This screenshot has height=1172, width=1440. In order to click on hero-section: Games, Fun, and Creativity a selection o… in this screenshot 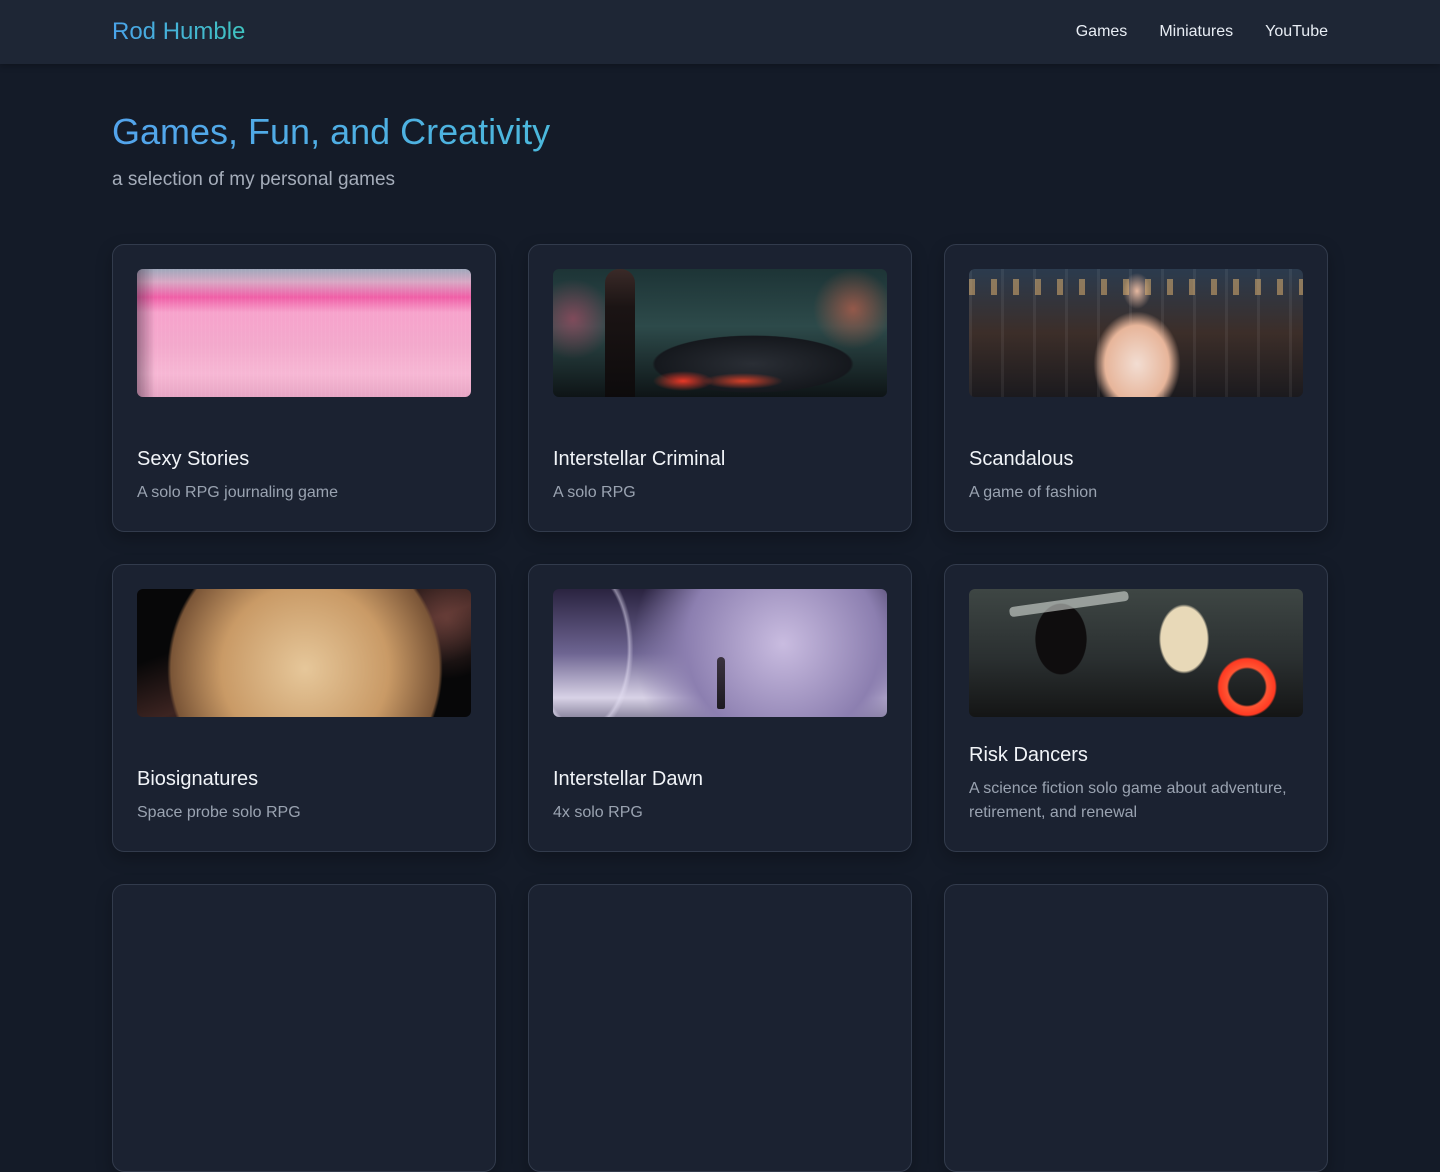, I will do `click(331, 151)`.